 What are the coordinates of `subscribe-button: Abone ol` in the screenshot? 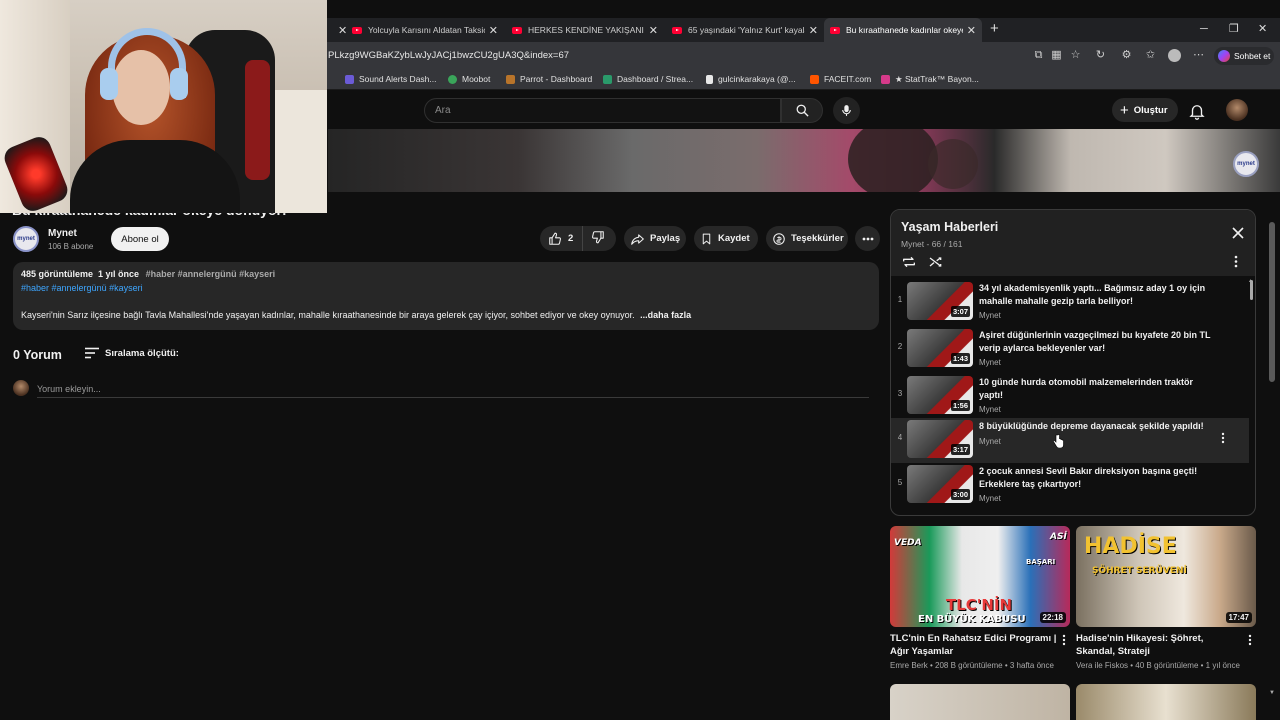 It's located at (140, 239).